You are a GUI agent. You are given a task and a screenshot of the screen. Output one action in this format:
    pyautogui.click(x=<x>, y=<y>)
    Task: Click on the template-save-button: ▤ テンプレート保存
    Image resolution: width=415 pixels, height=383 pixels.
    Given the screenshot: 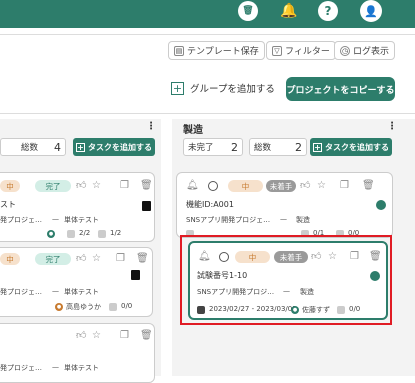 What is the action you would take?
    pyautogui.click(x=216, y=50)
    